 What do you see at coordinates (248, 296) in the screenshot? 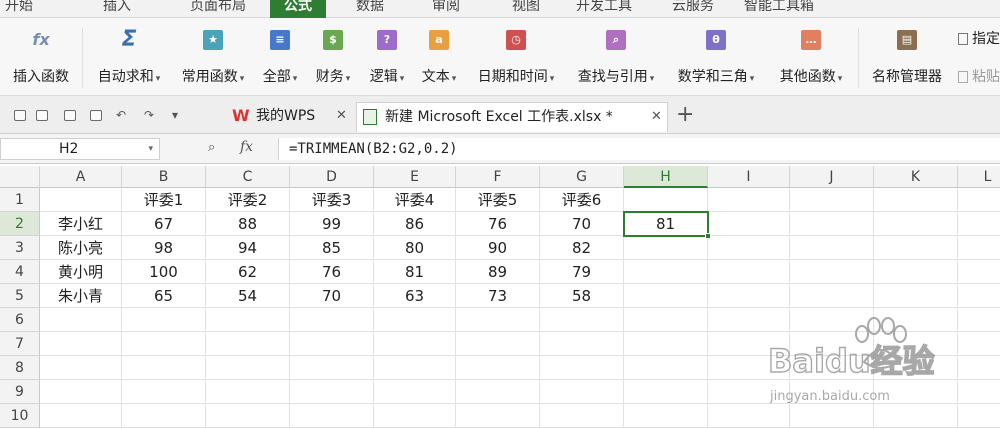
I see `sheet-cell: 54` at bounding box center [248, 296].